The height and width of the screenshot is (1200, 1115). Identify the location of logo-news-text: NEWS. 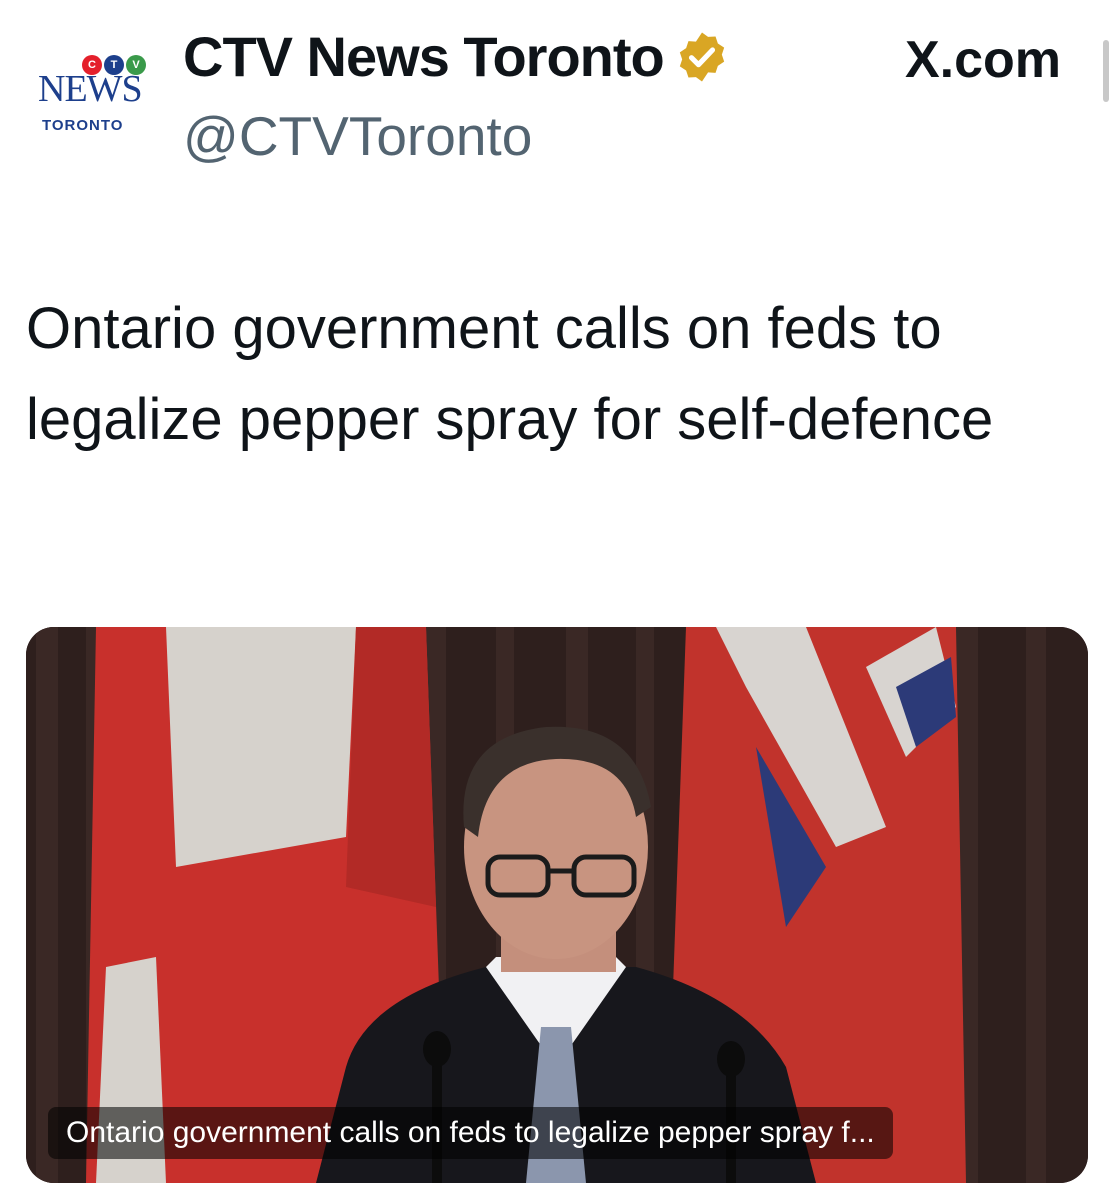
(90, 89).